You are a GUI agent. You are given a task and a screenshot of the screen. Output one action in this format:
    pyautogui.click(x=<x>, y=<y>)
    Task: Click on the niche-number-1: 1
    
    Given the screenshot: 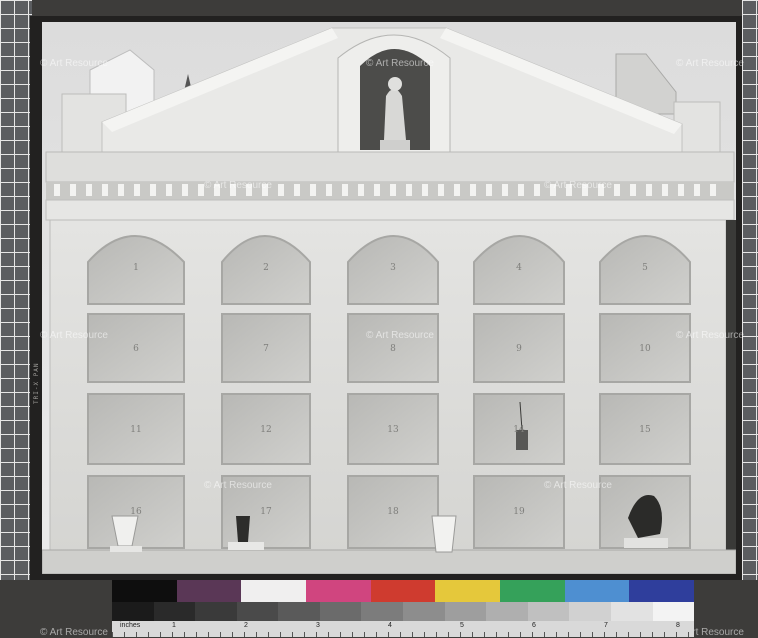 What is the action you would take?
    pyautogui.click(x=136, y=268)
    